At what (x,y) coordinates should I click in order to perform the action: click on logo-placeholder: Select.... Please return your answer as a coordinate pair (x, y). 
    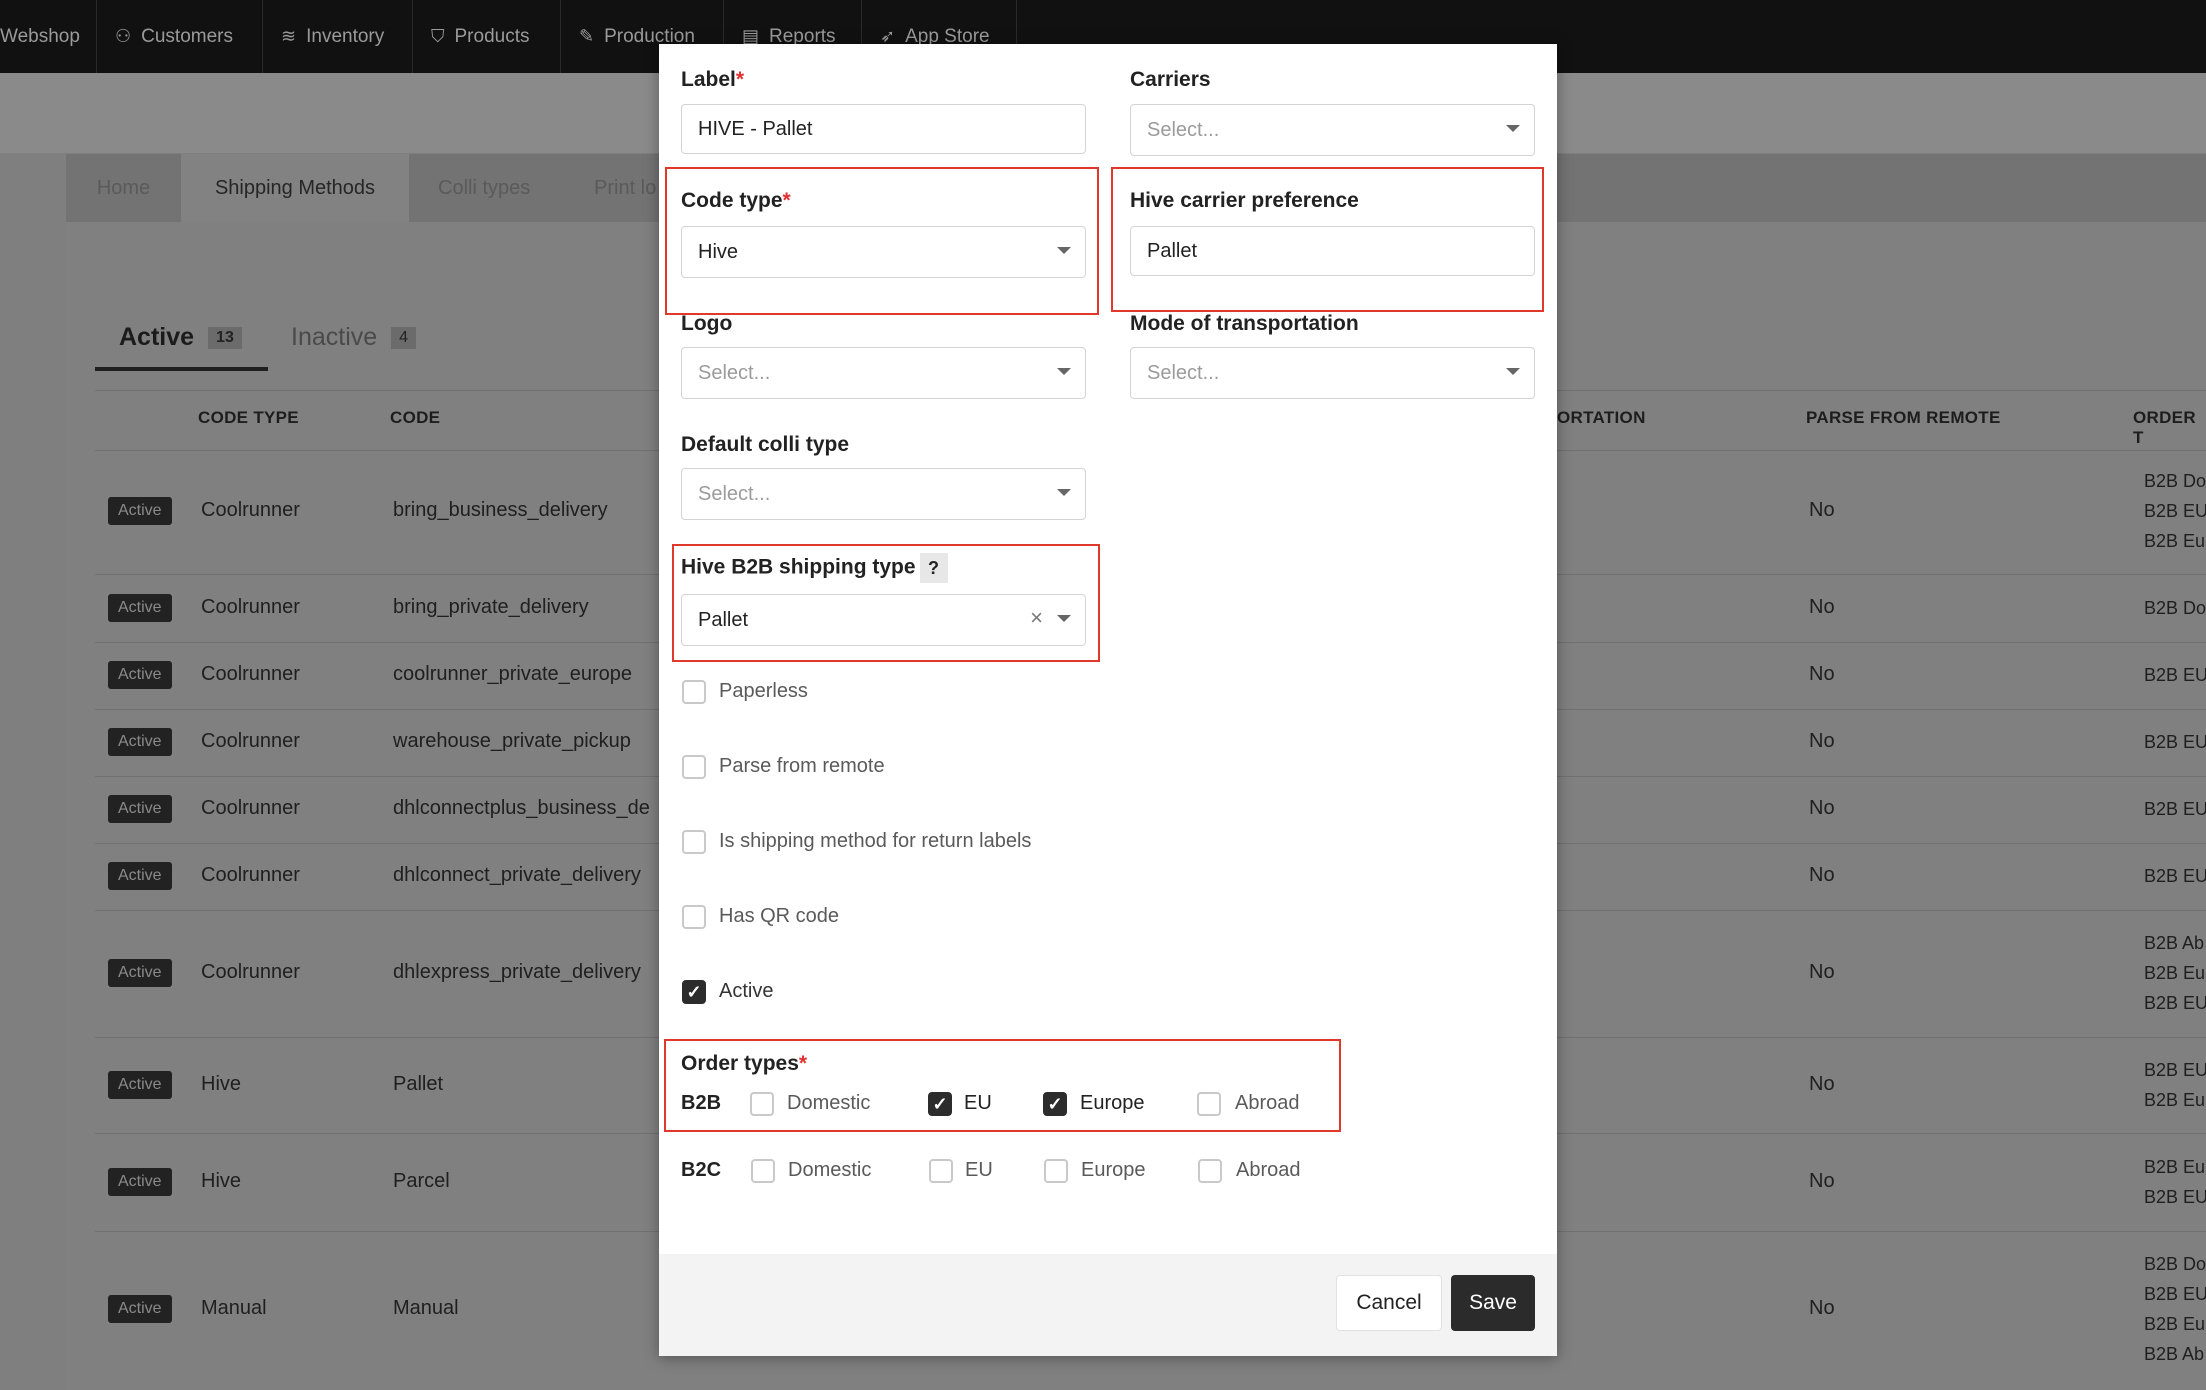
    Looking at the image, I should click on (734, 372).